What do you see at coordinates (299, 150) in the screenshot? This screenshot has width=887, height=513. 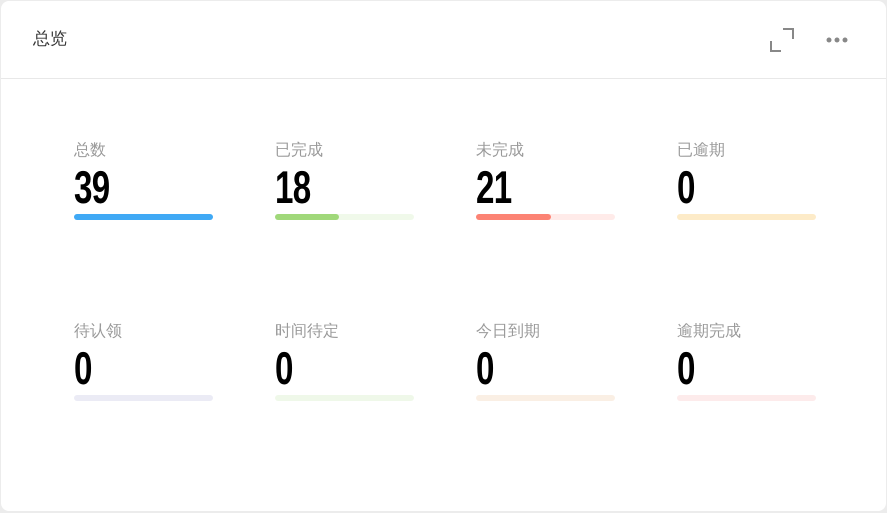 I see `stat-label: 已完成` at bounding box center [299, 150].